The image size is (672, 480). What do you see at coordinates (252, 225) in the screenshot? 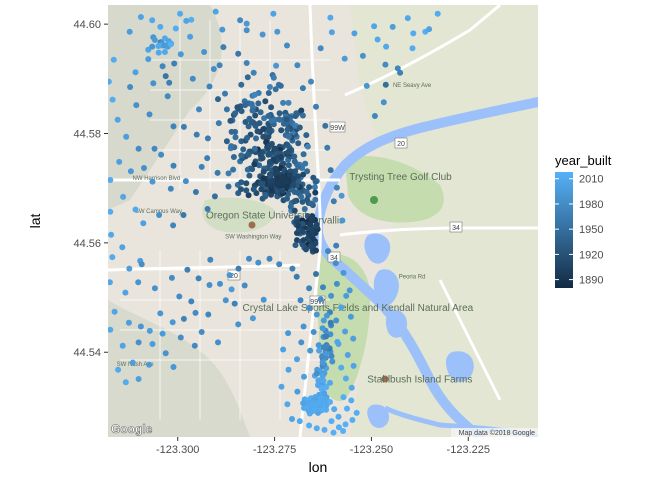
I see `osu-marker` at bounding box center [252, 225].